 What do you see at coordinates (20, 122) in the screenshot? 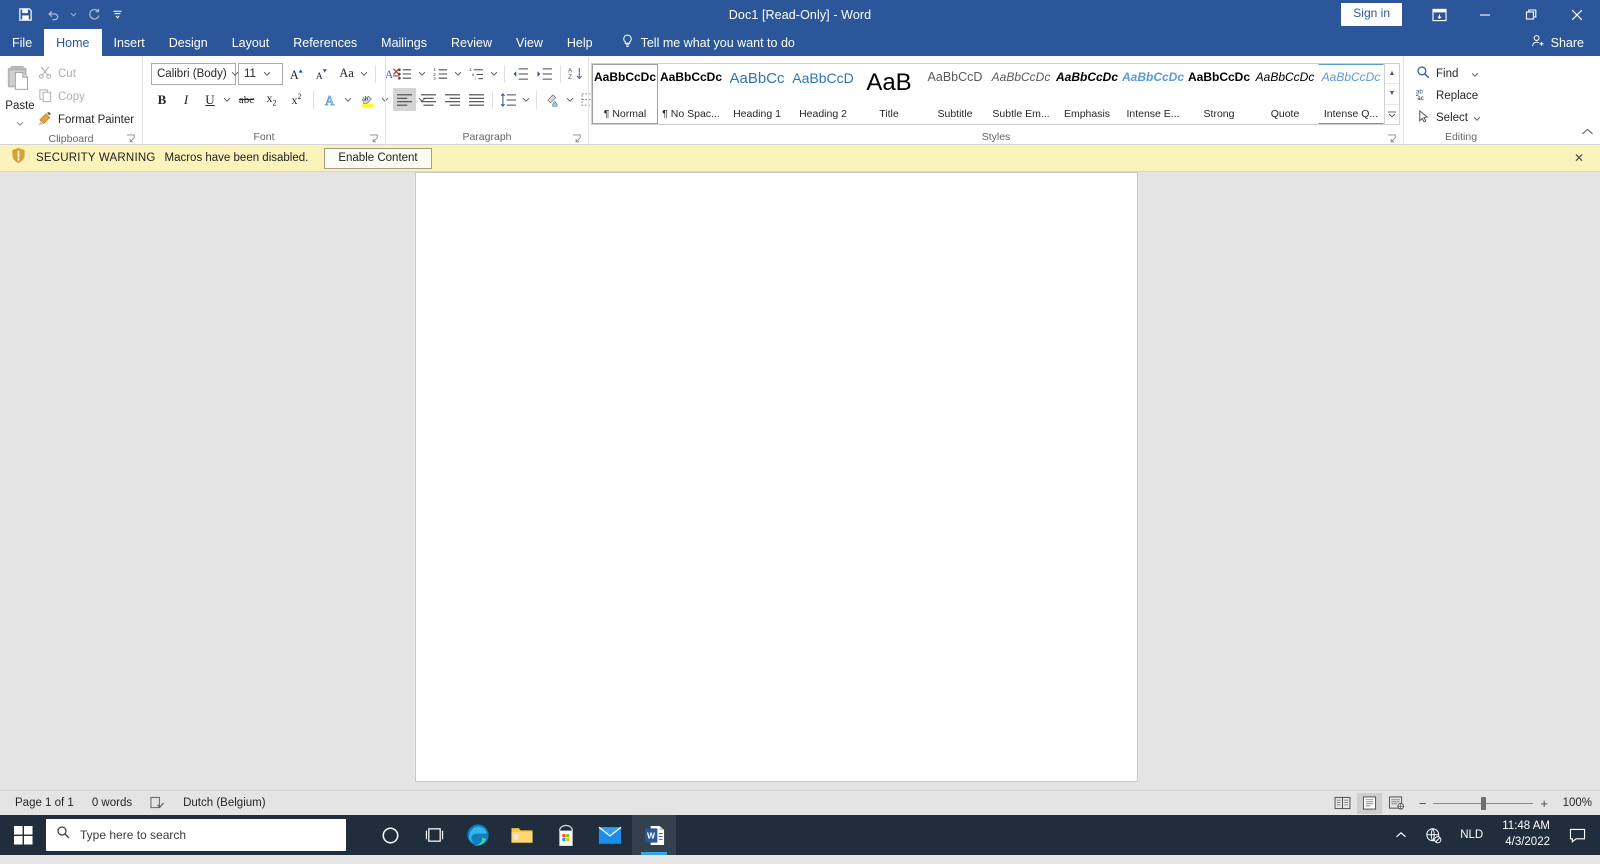
I see `paste-dropdown-icon` at bounding box center [20, 122].